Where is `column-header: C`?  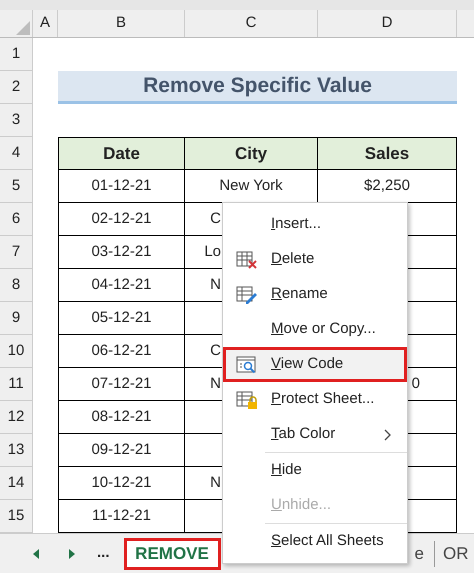 column-header: C is located at coordinates (251, 23).